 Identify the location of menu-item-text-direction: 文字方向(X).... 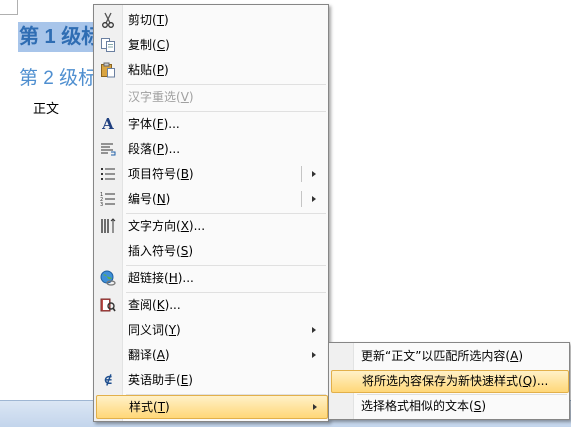
(211, 226).